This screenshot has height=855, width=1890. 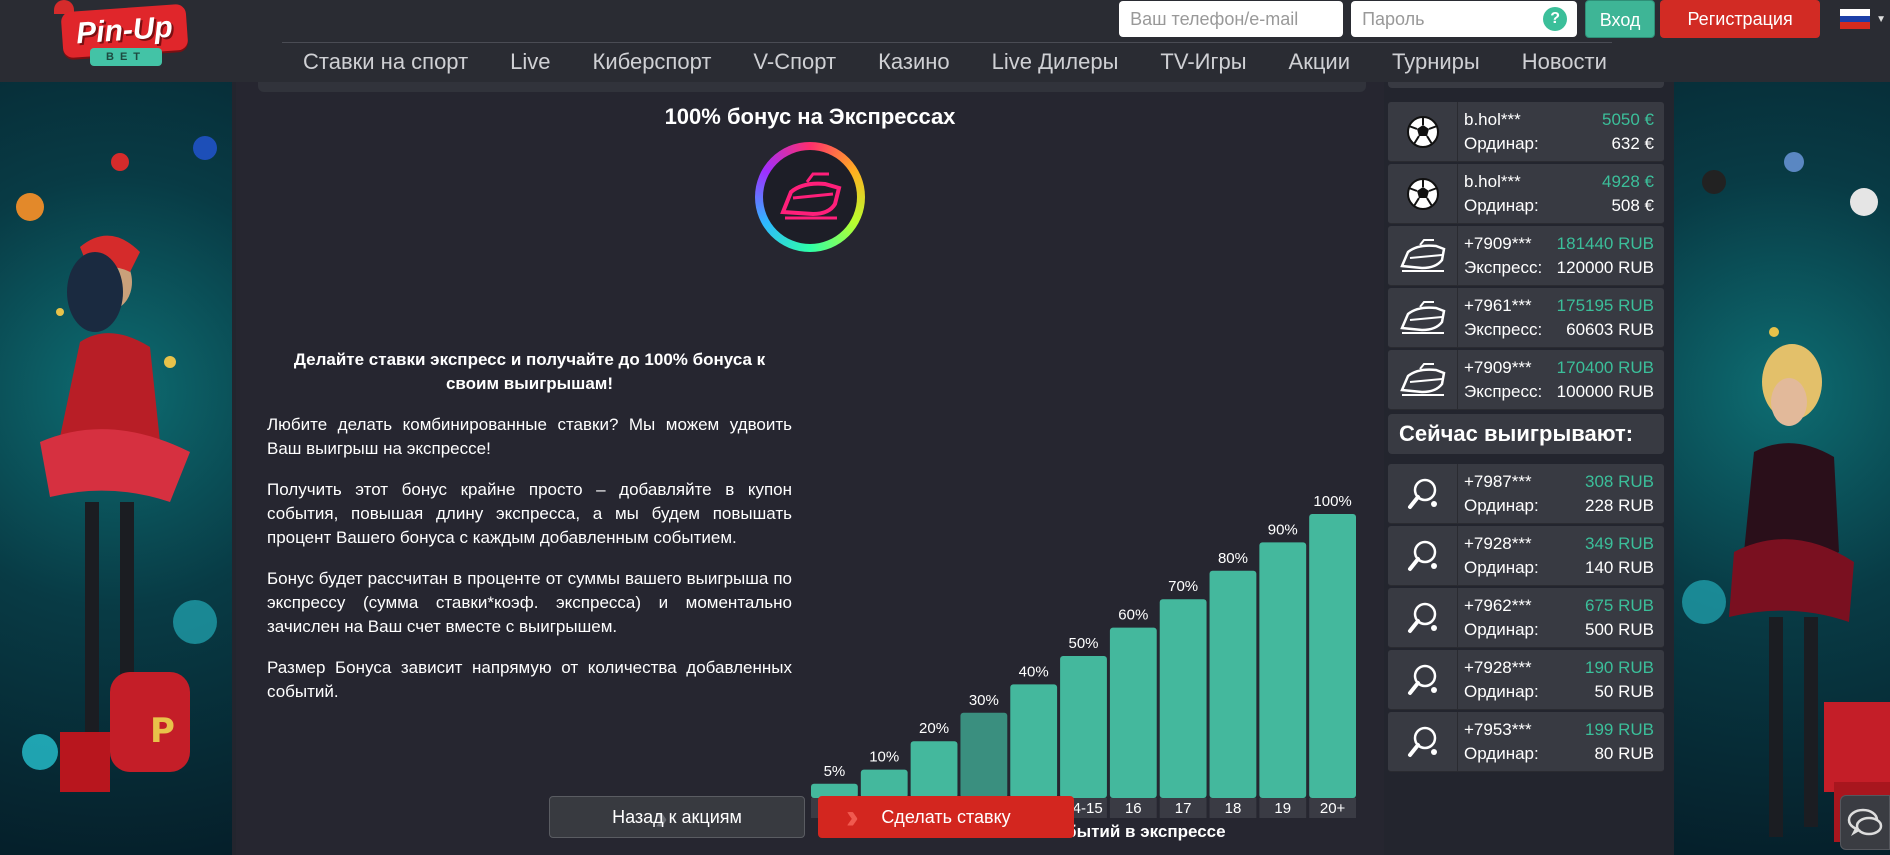 I want to click on win-amount: 170400 RUB, so click(x=1605, y=367).